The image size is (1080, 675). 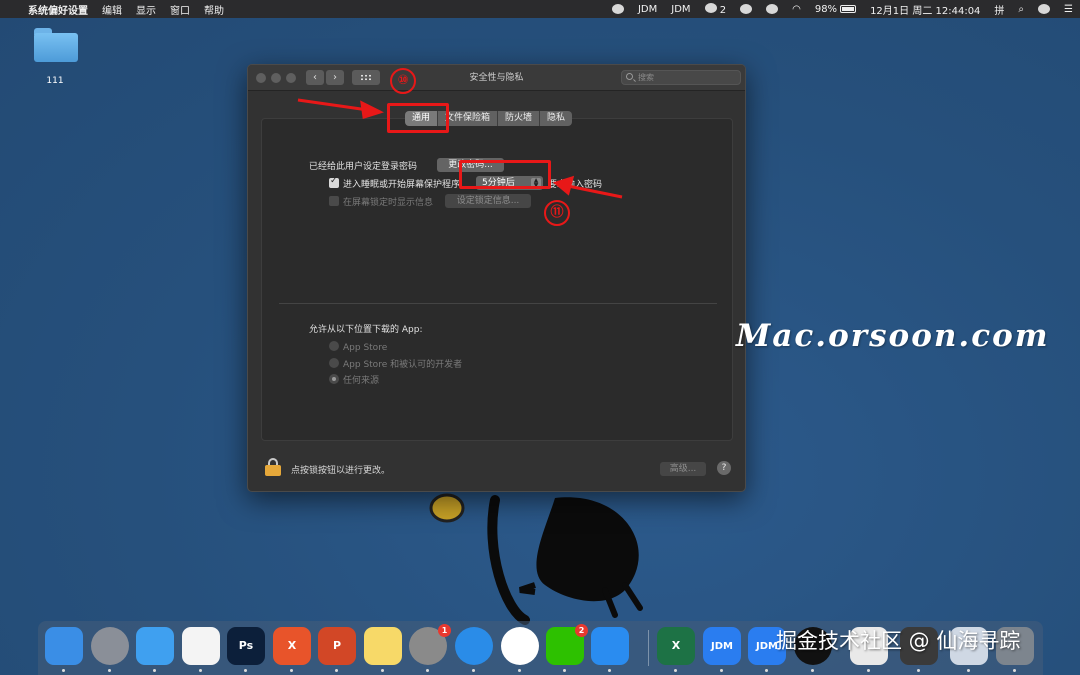 What do you see at coordinates (610, 646) in the screenshot?
I see `dingtalk-icon` at bounding box center [610, 646].